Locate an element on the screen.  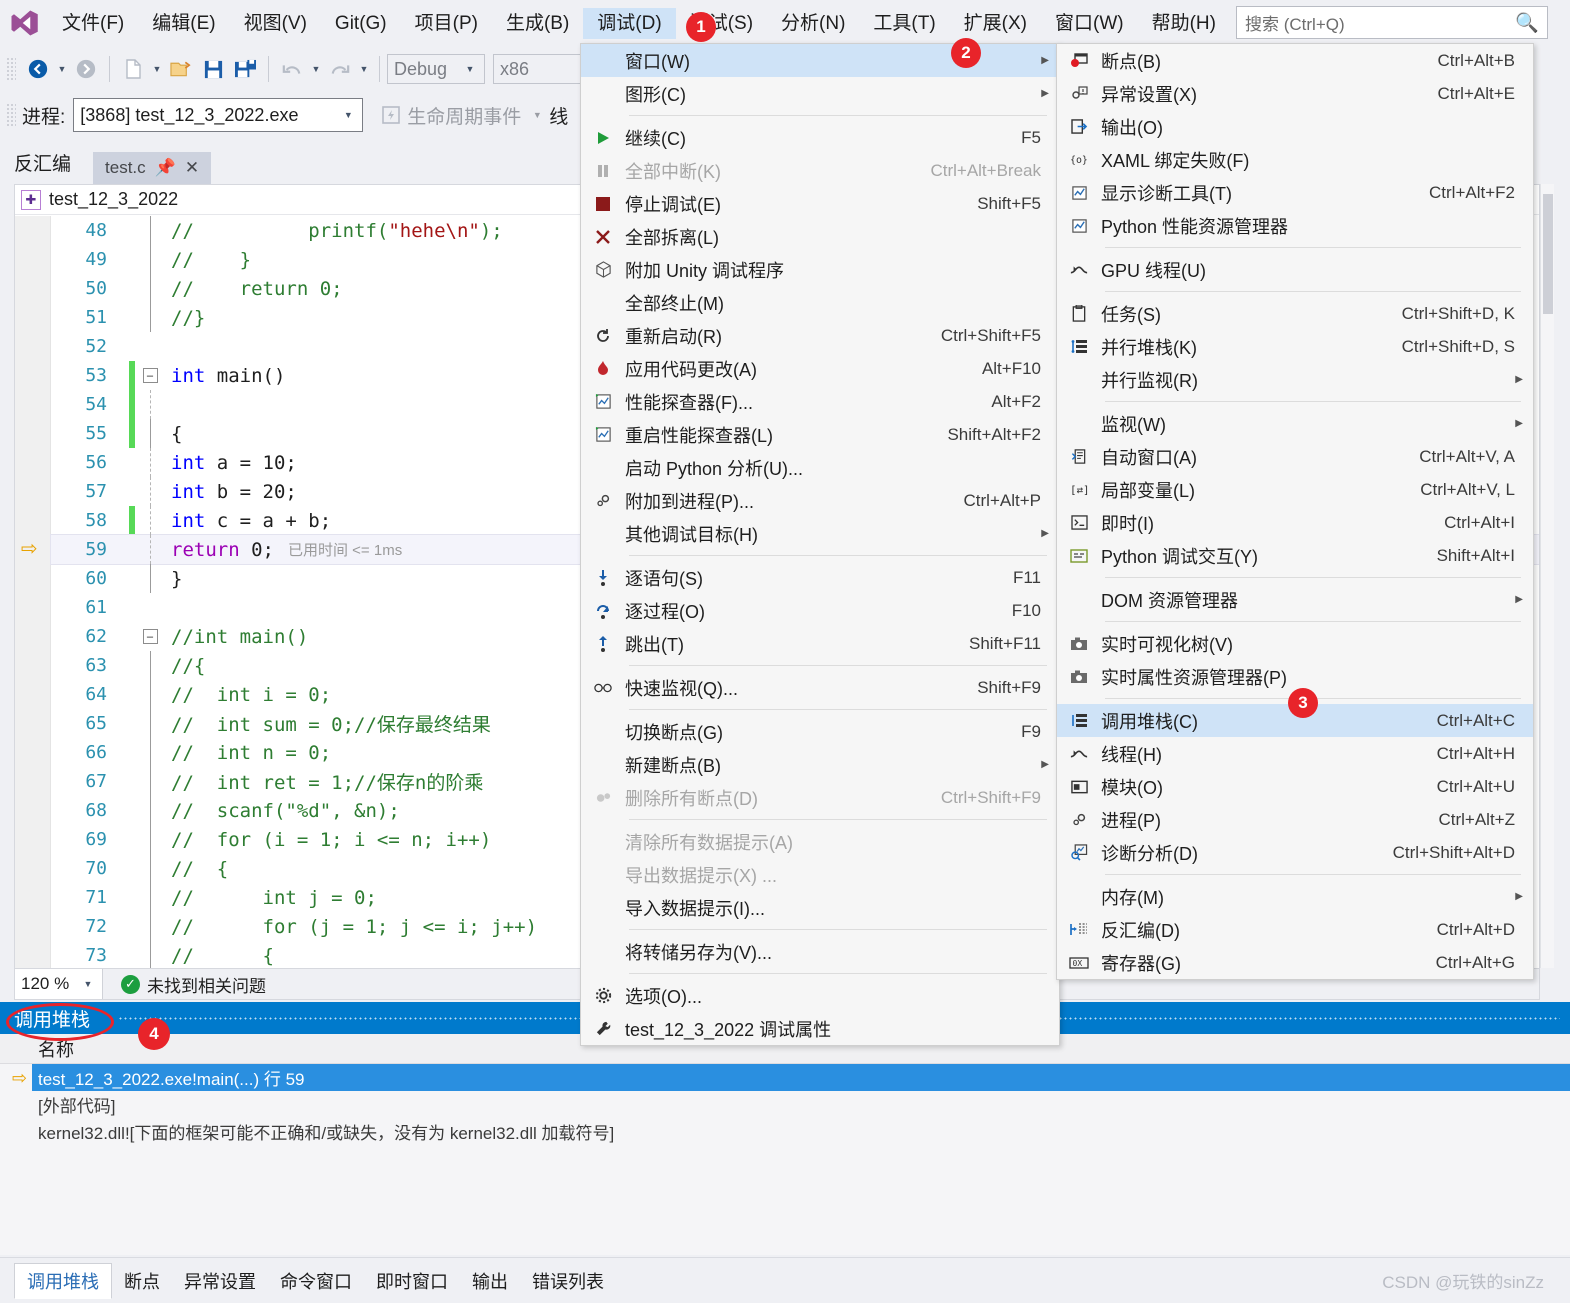
menu-item-其他调试目标H: 其他调试目标(H) ▶ is located at coordinates (820, 533).